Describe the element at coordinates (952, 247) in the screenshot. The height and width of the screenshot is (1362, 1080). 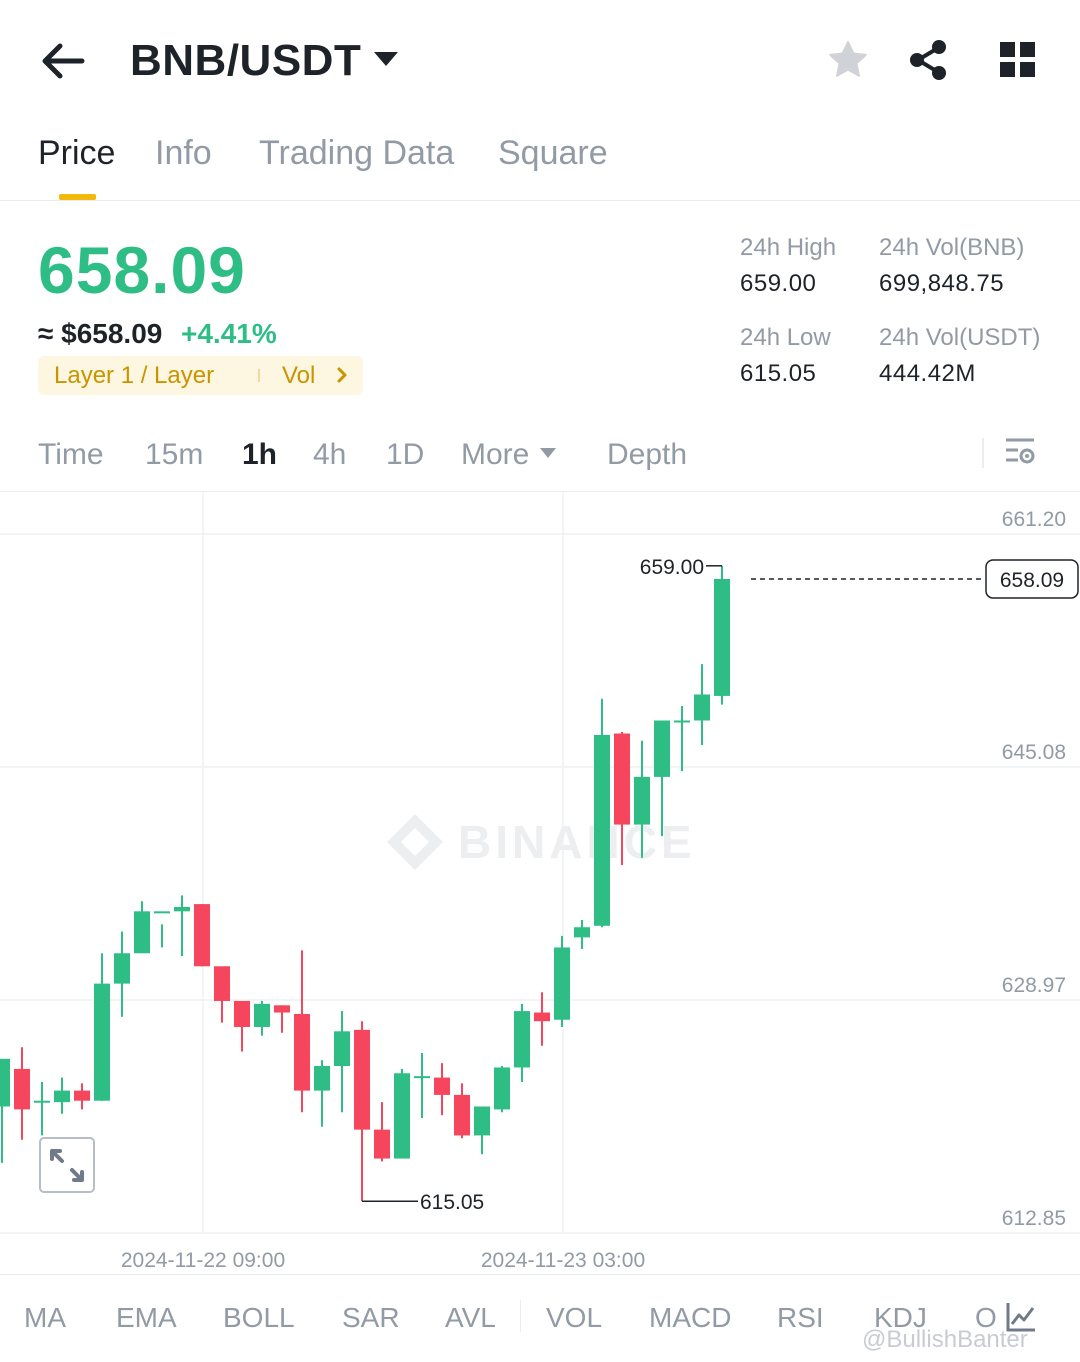
I see `vol-base-label: 24h Vol(BNB)` at that location.